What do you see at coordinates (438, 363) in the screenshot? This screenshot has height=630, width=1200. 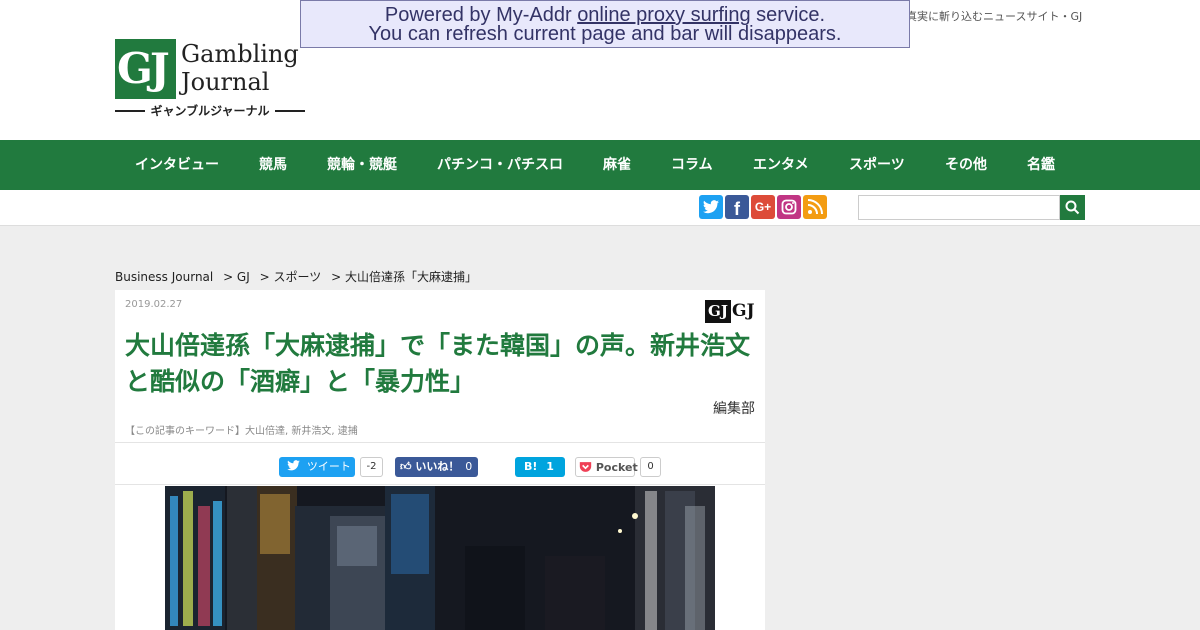 I see `article-title: 大山倍達孫「大麻逮捕」で「また韓国」の声。新井浩文と酷似の「酒癖」と「暴力性」` at bounding box center [438, 363].